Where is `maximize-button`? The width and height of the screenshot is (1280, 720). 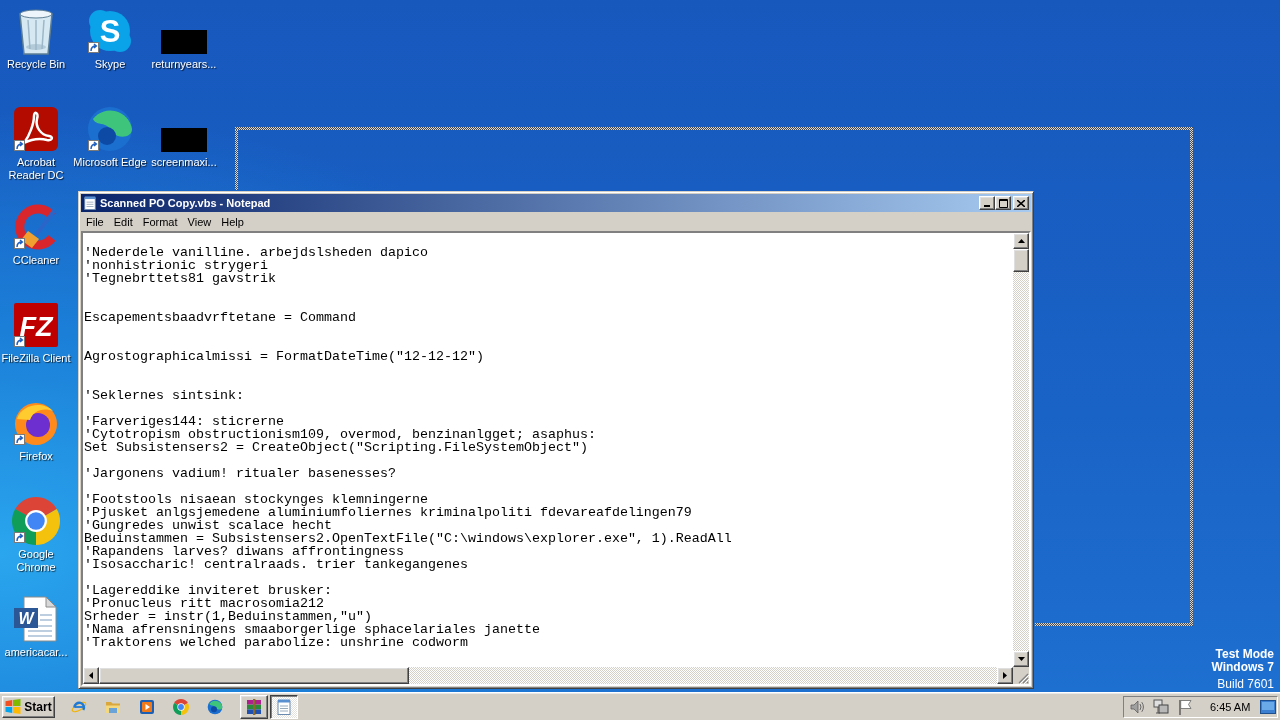
maximize-button is located at coordinates (1003, 203).